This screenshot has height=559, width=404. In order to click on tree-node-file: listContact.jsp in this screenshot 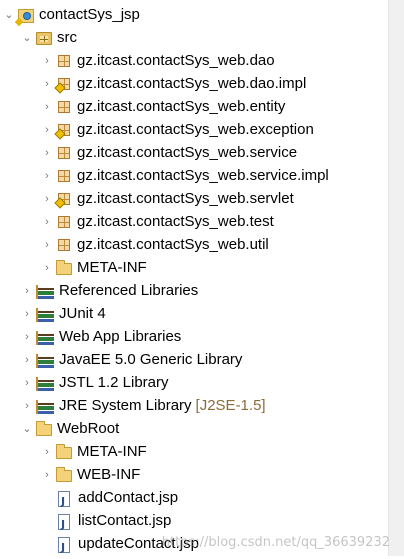, I will do `click(114, 523)`.